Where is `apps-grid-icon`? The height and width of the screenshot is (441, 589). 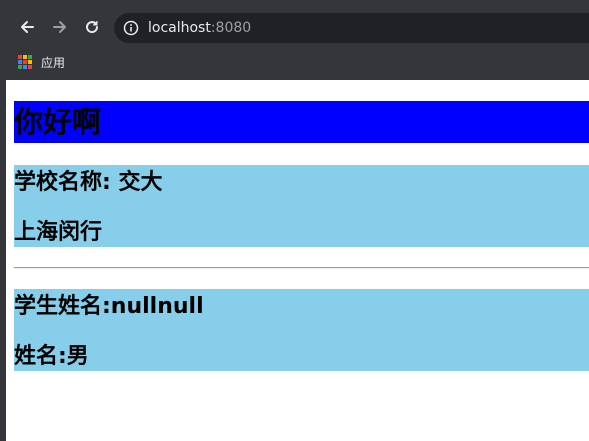 apps-grid-icon is located at coordinates (25, 62).